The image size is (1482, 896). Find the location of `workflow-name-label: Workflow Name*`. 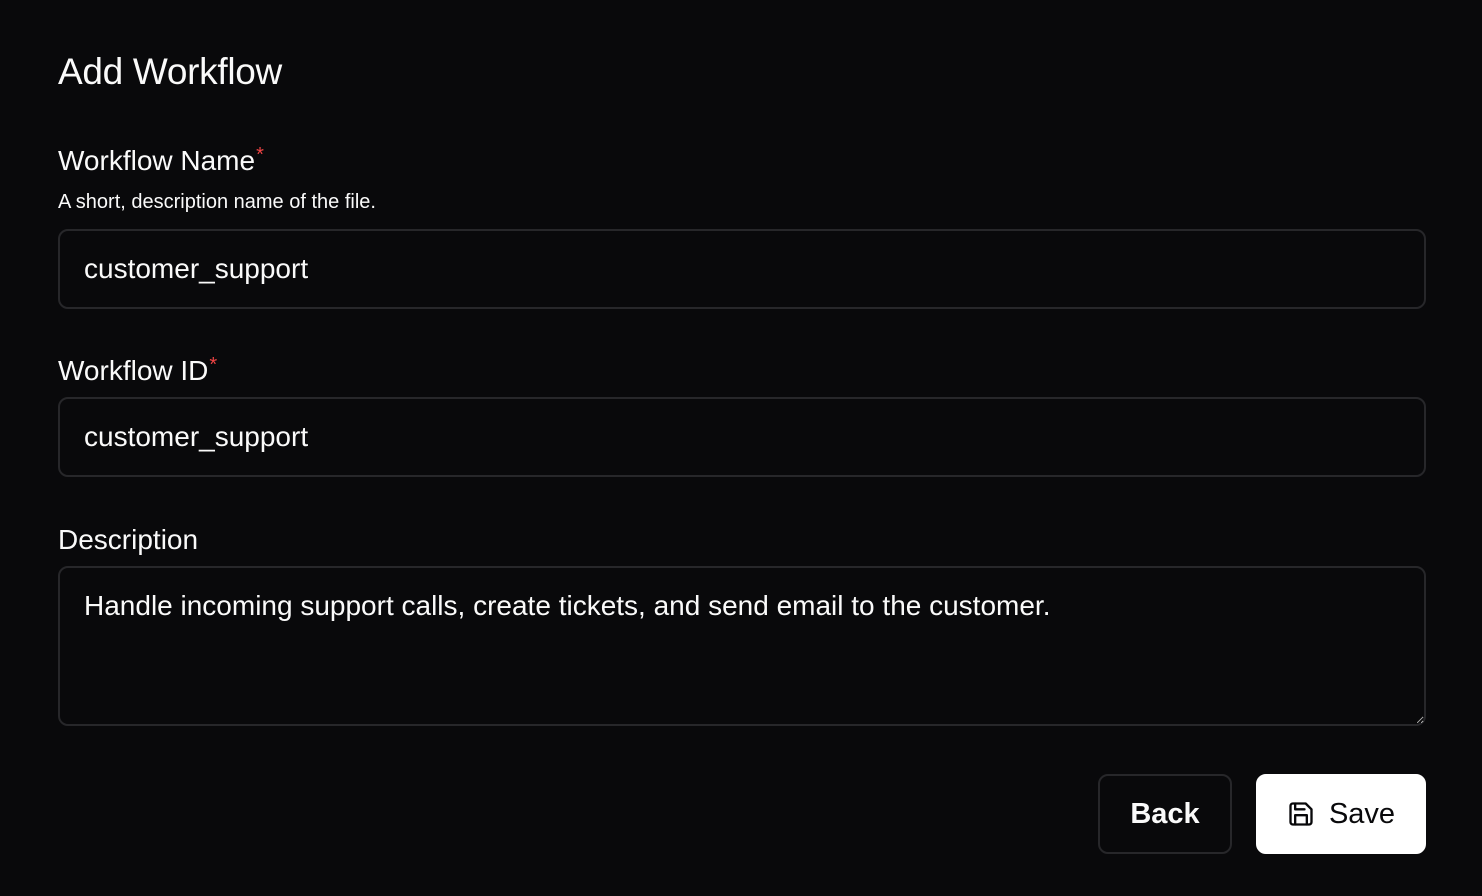

workflow-name-label: Workflow Name* is located at coordinates (161, 161).